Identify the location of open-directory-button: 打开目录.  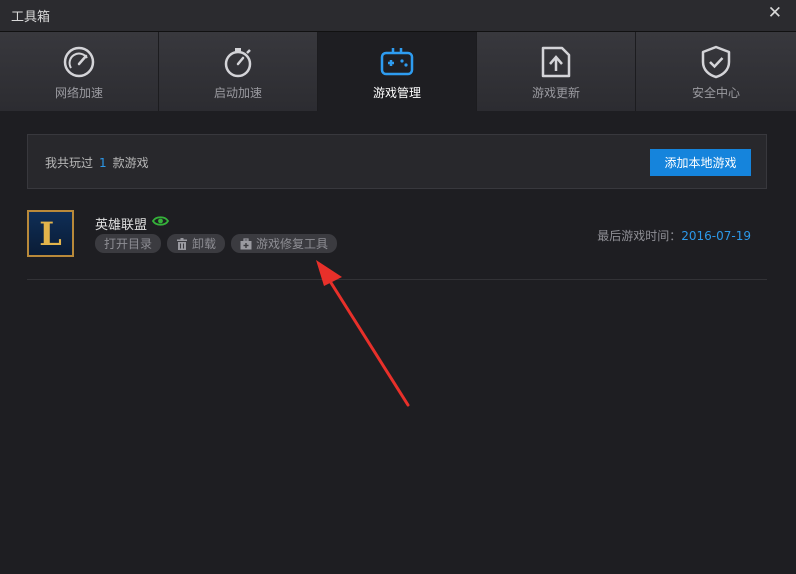
(128, 243).